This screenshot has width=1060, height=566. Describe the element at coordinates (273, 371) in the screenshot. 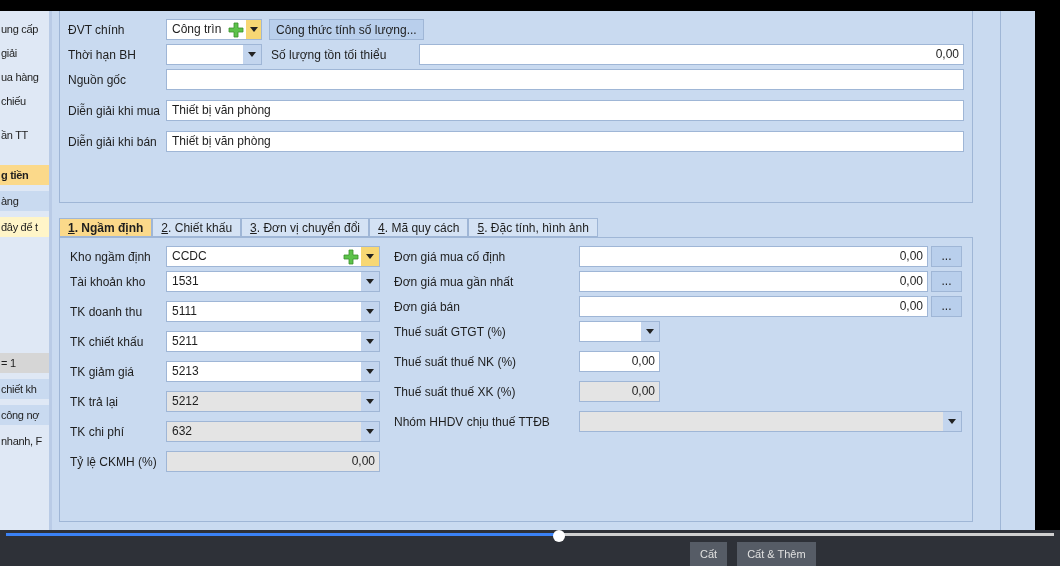

I see `dropdown-field: 5213` at that location.